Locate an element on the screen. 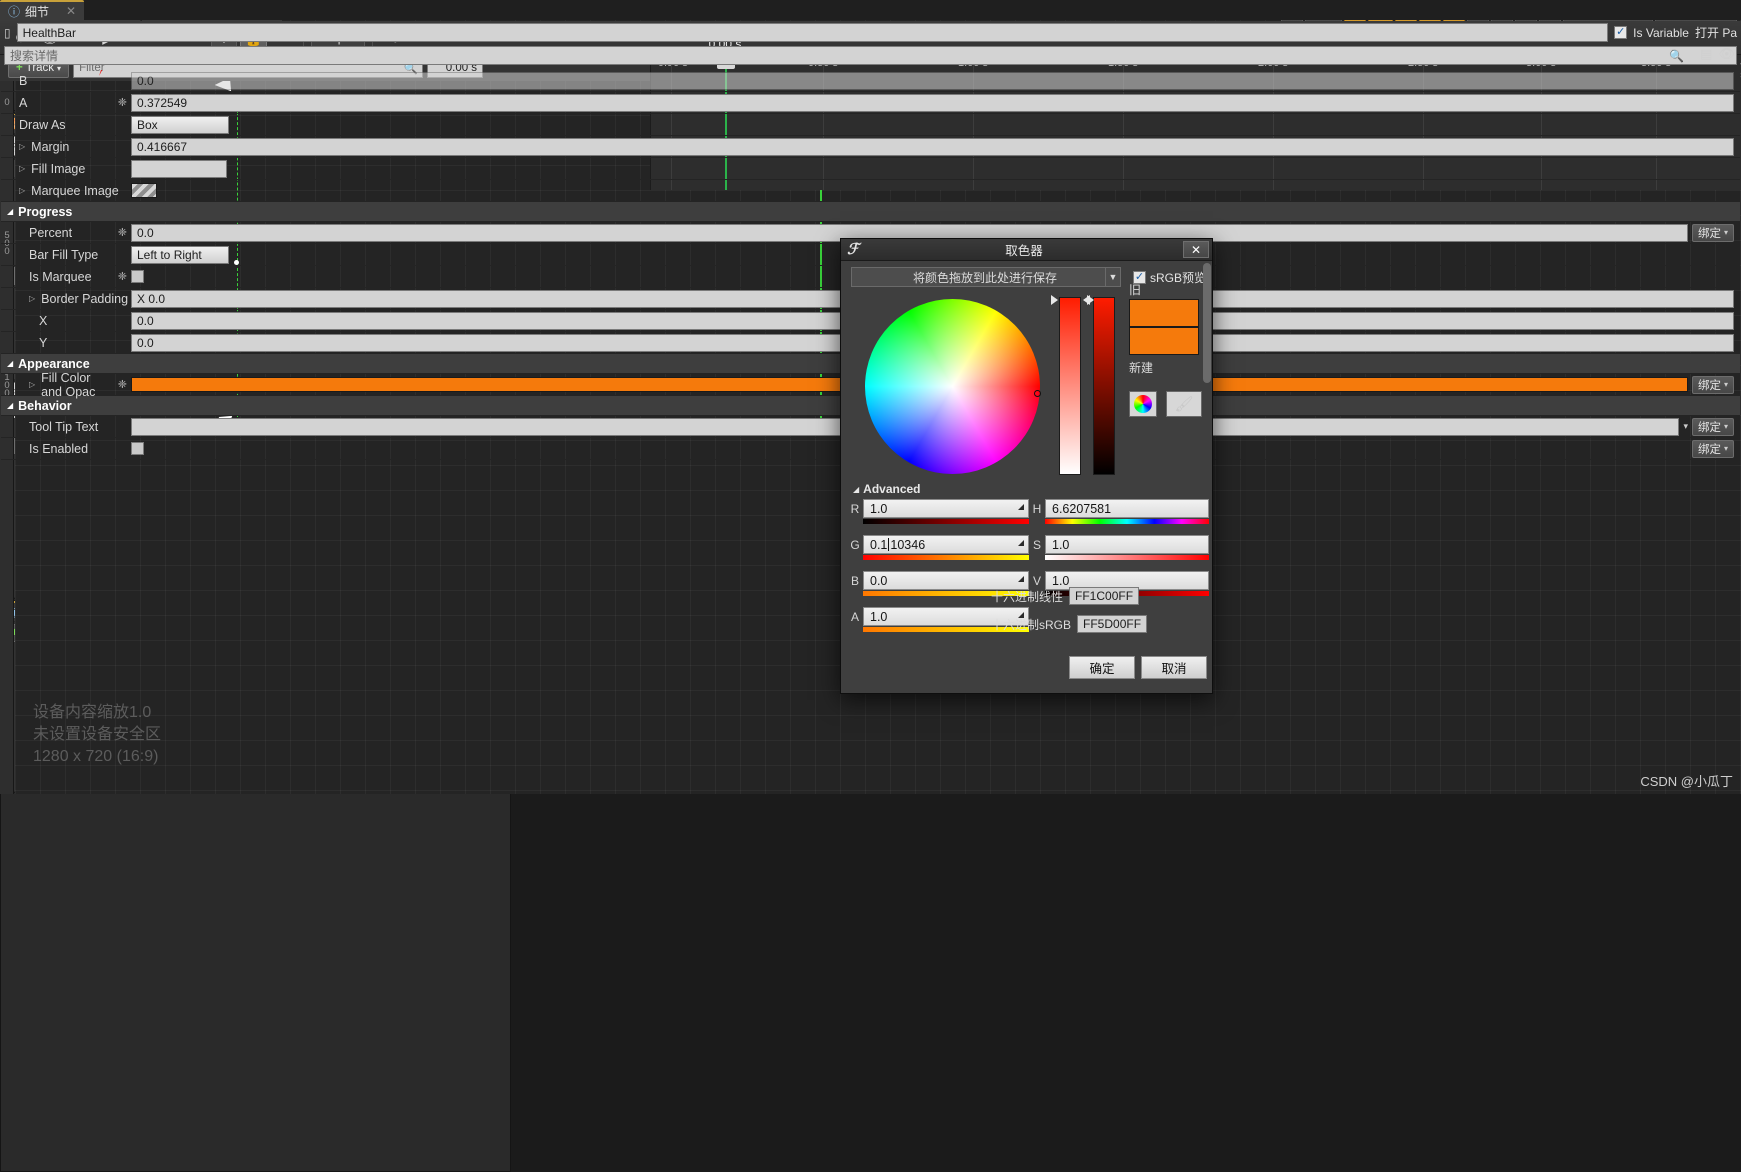 This screenshot has width=1741, height=1172. property-row: B 0.0 is located at coordinates (870, 81).